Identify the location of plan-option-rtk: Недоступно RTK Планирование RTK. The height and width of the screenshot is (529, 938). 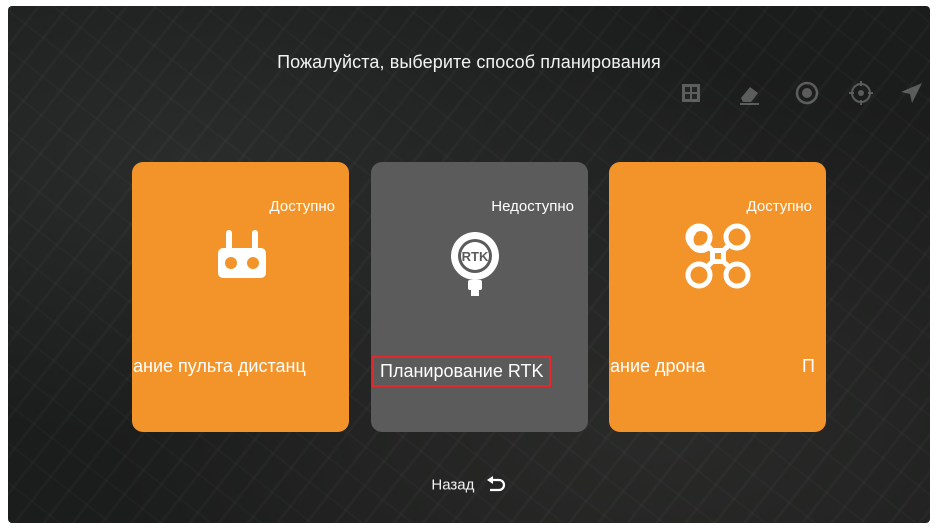
(479, 297).